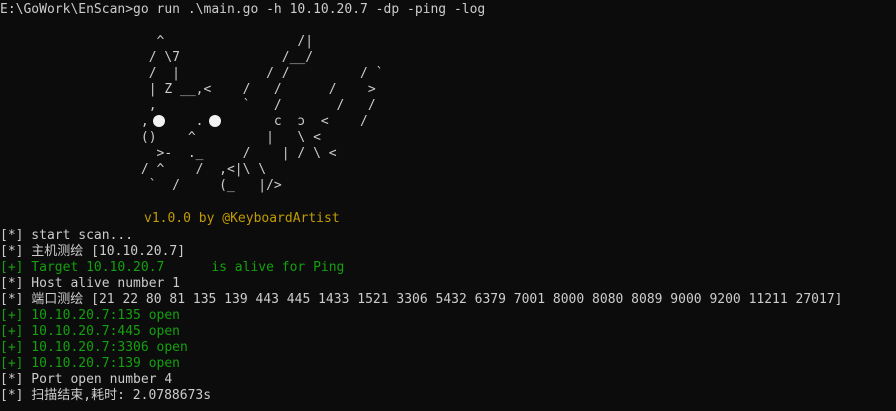  Describe the element at coordinates (188, 89) in the screenshot. I see `ascii-art-line: | Z __,< / / / >` at that location.